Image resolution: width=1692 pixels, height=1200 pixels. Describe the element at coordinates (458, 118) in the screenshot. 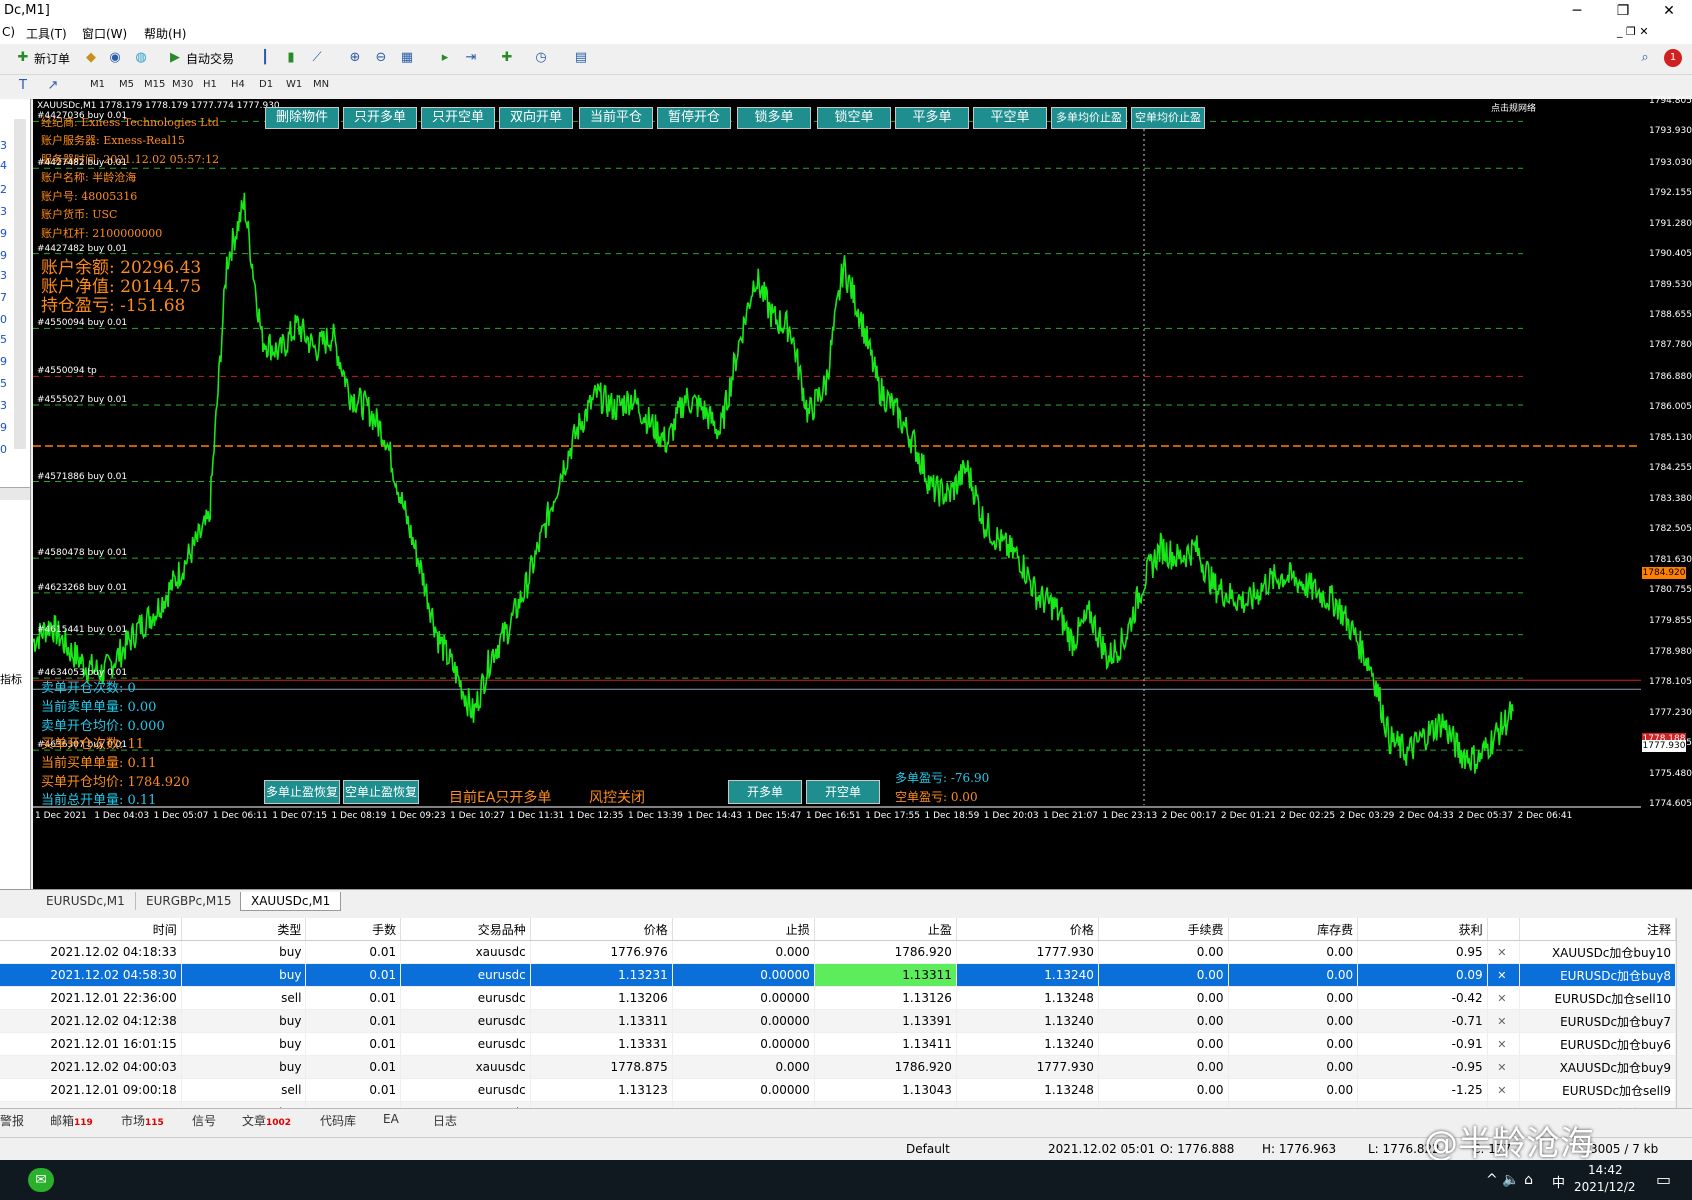

I see `only-sell-button: 只开空单` at that location.